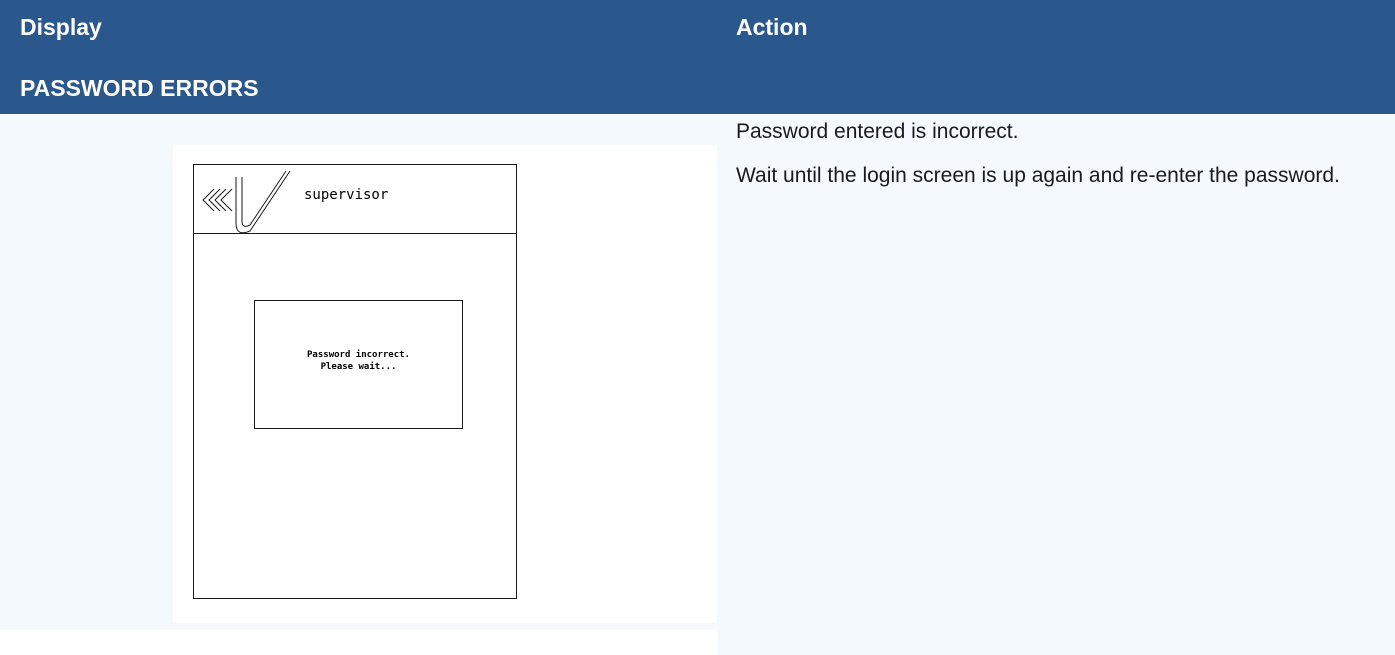 This screenshot has height=655, width=1395. What do you see at coordinates (139, 88) in the screenshot?
I see `section-title: PASSWORD ERRORS` at bounding box center [139, 88].